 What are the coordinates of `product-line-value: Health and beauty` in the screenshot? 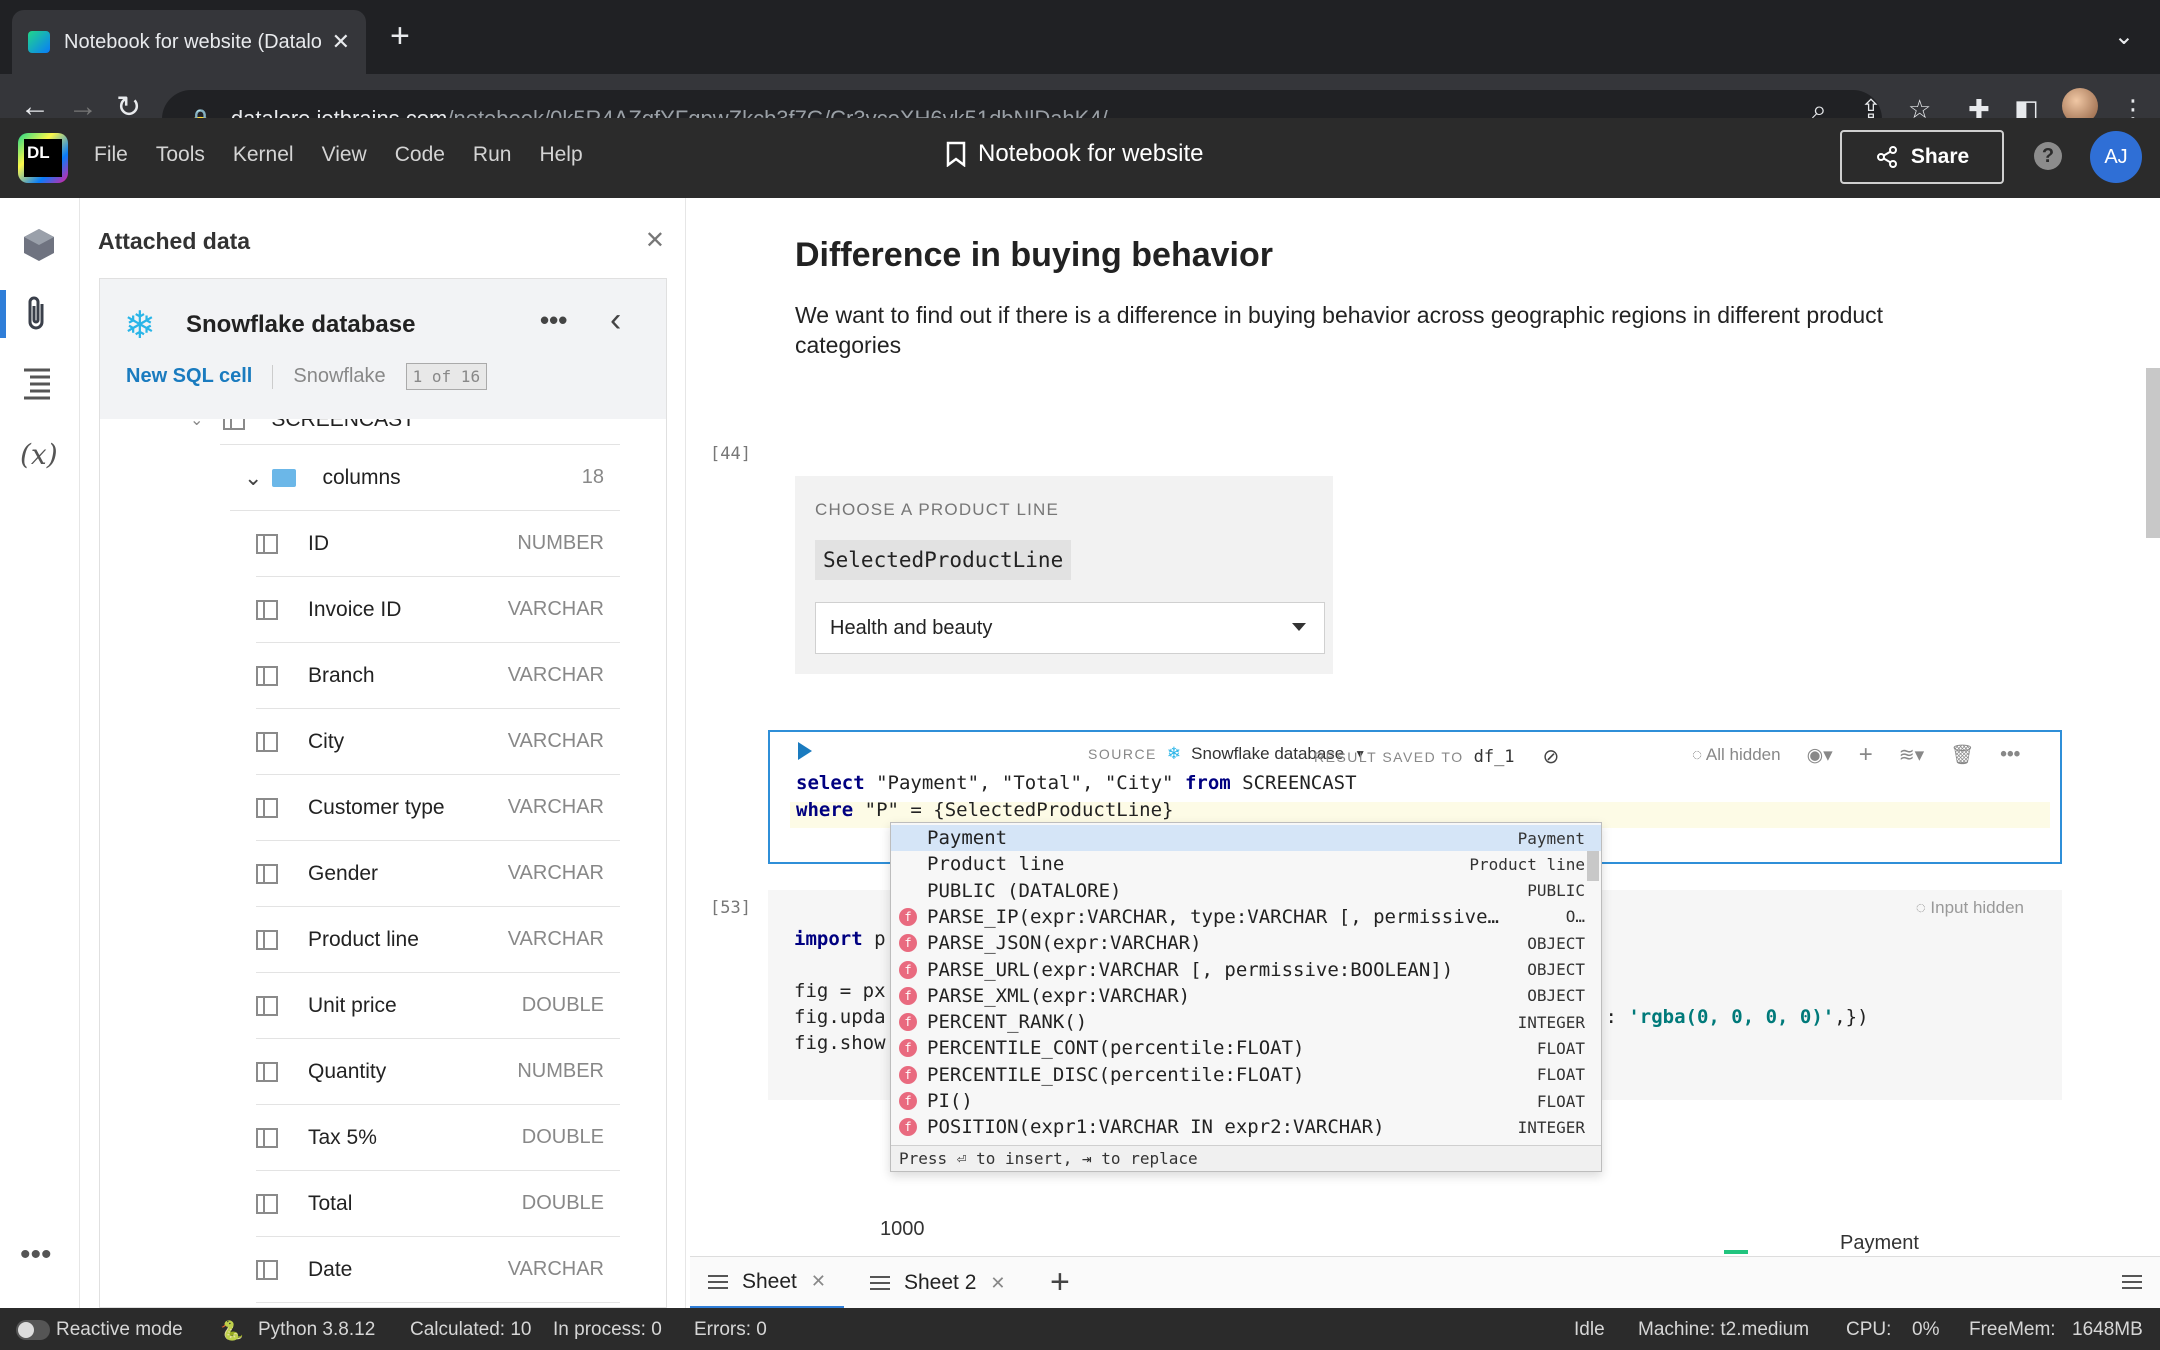 It's located at (911, 627).